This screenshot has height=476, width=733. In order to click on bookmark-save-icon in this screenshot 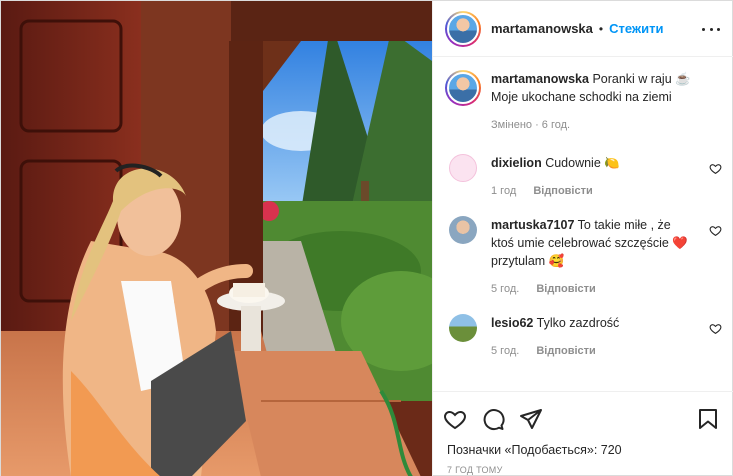, I will do `click(708, 419)`.